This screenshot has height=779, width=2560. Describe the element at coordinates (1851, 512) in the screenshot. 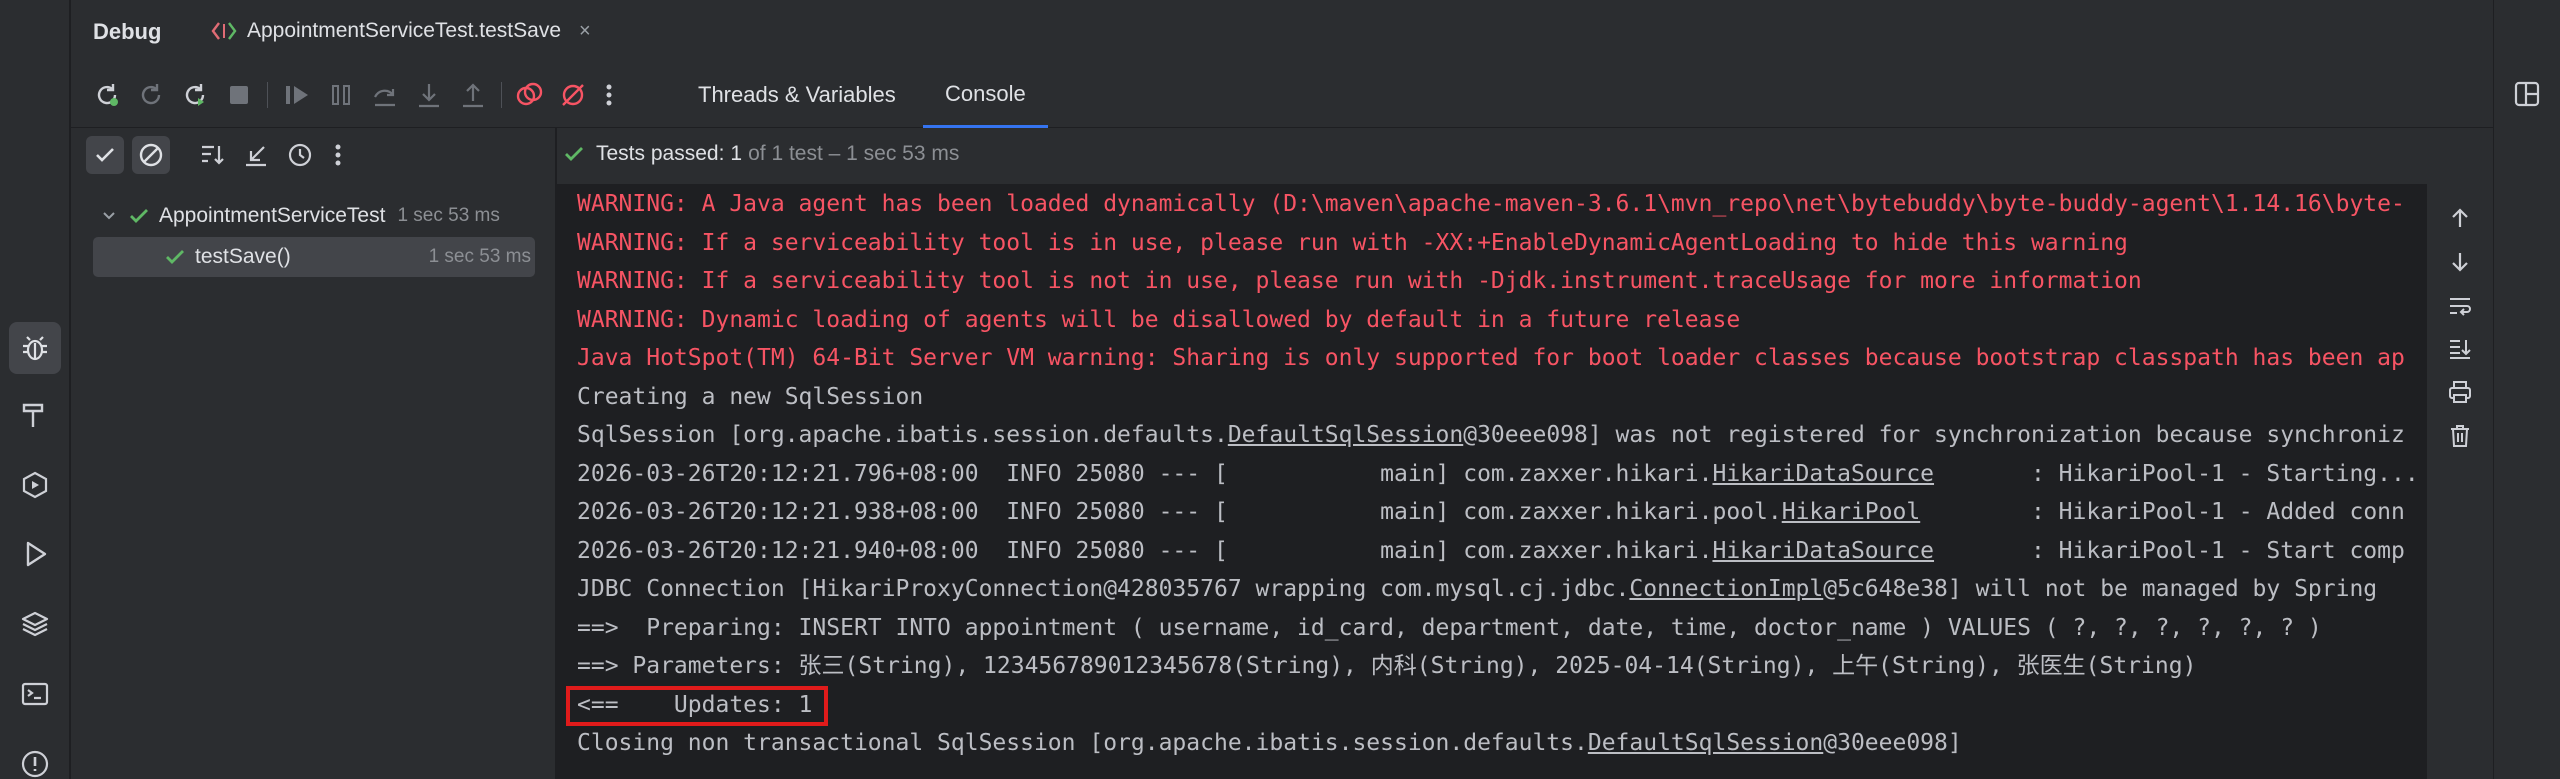

I see `console-link: HikariPool` at that location.